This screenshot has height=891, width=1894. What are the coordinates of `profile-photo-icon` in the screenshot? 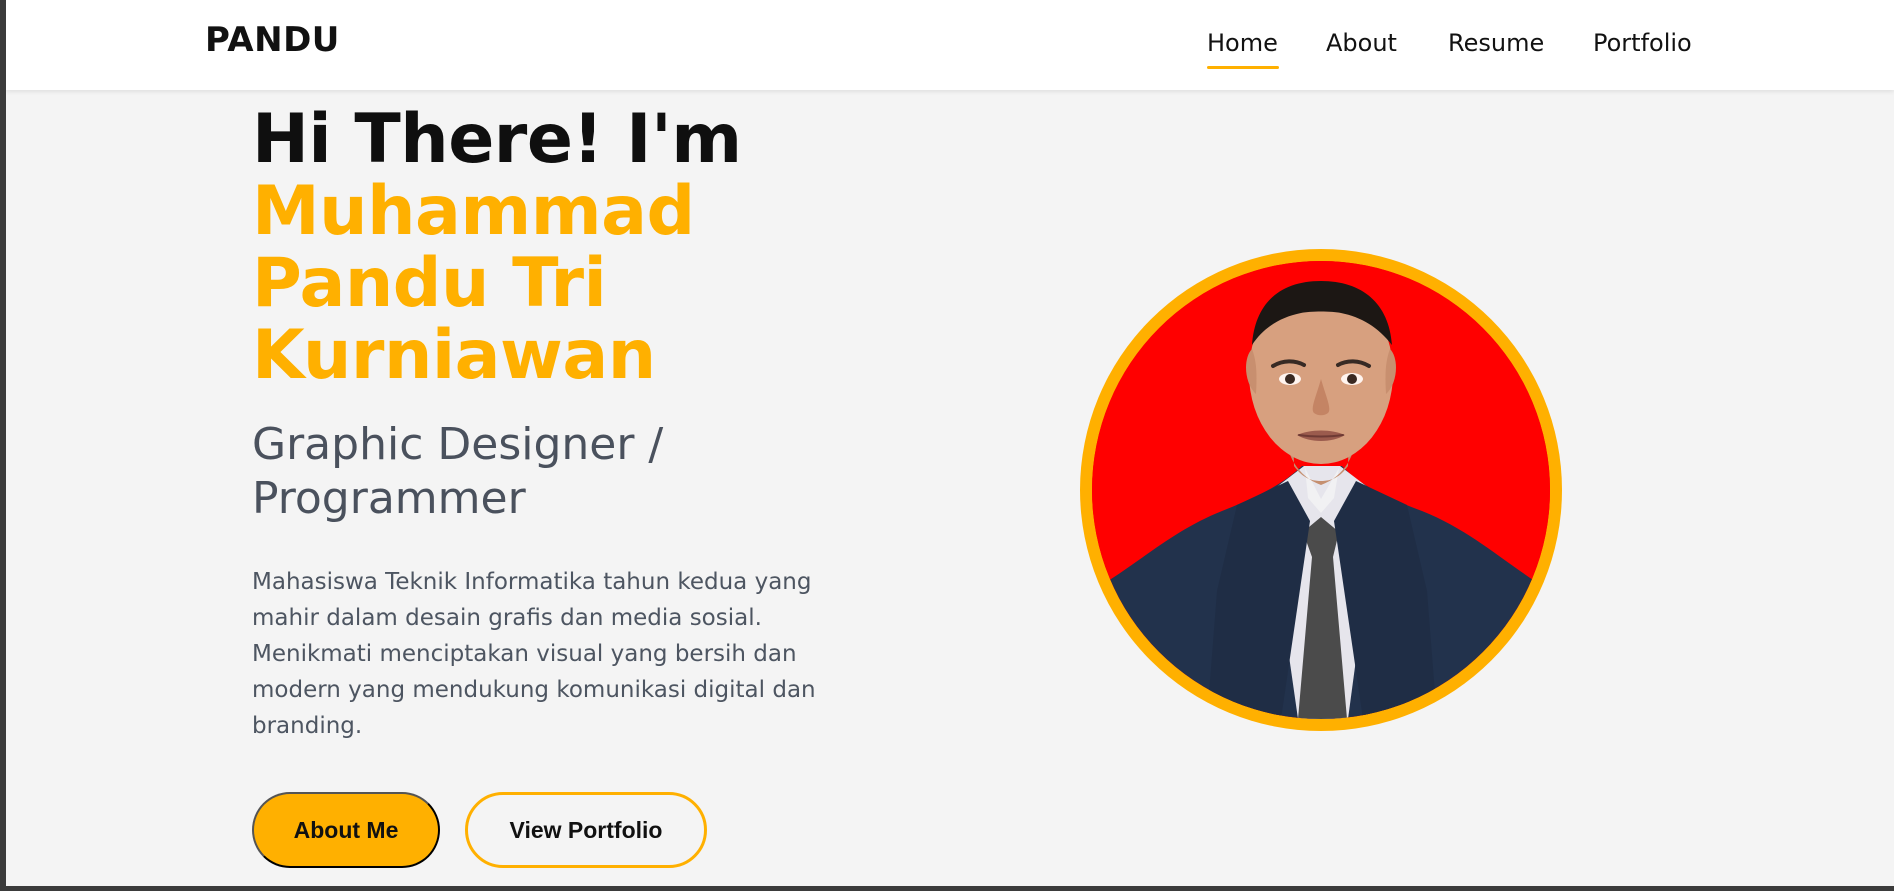 It's located at (1321, 490).